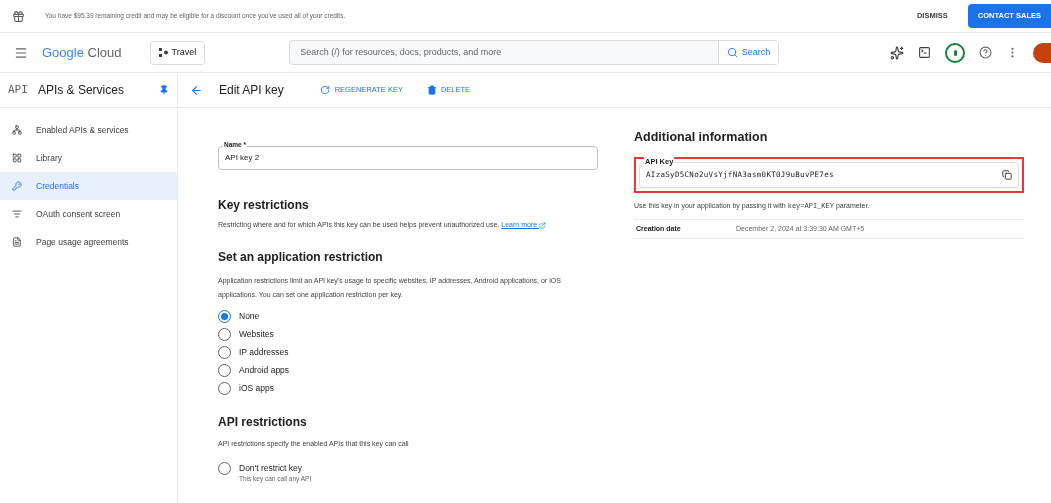 Image resolution: width=1051 pixels, height=503 pixels. I want to click on sparkle-icon, so click(897, 52).